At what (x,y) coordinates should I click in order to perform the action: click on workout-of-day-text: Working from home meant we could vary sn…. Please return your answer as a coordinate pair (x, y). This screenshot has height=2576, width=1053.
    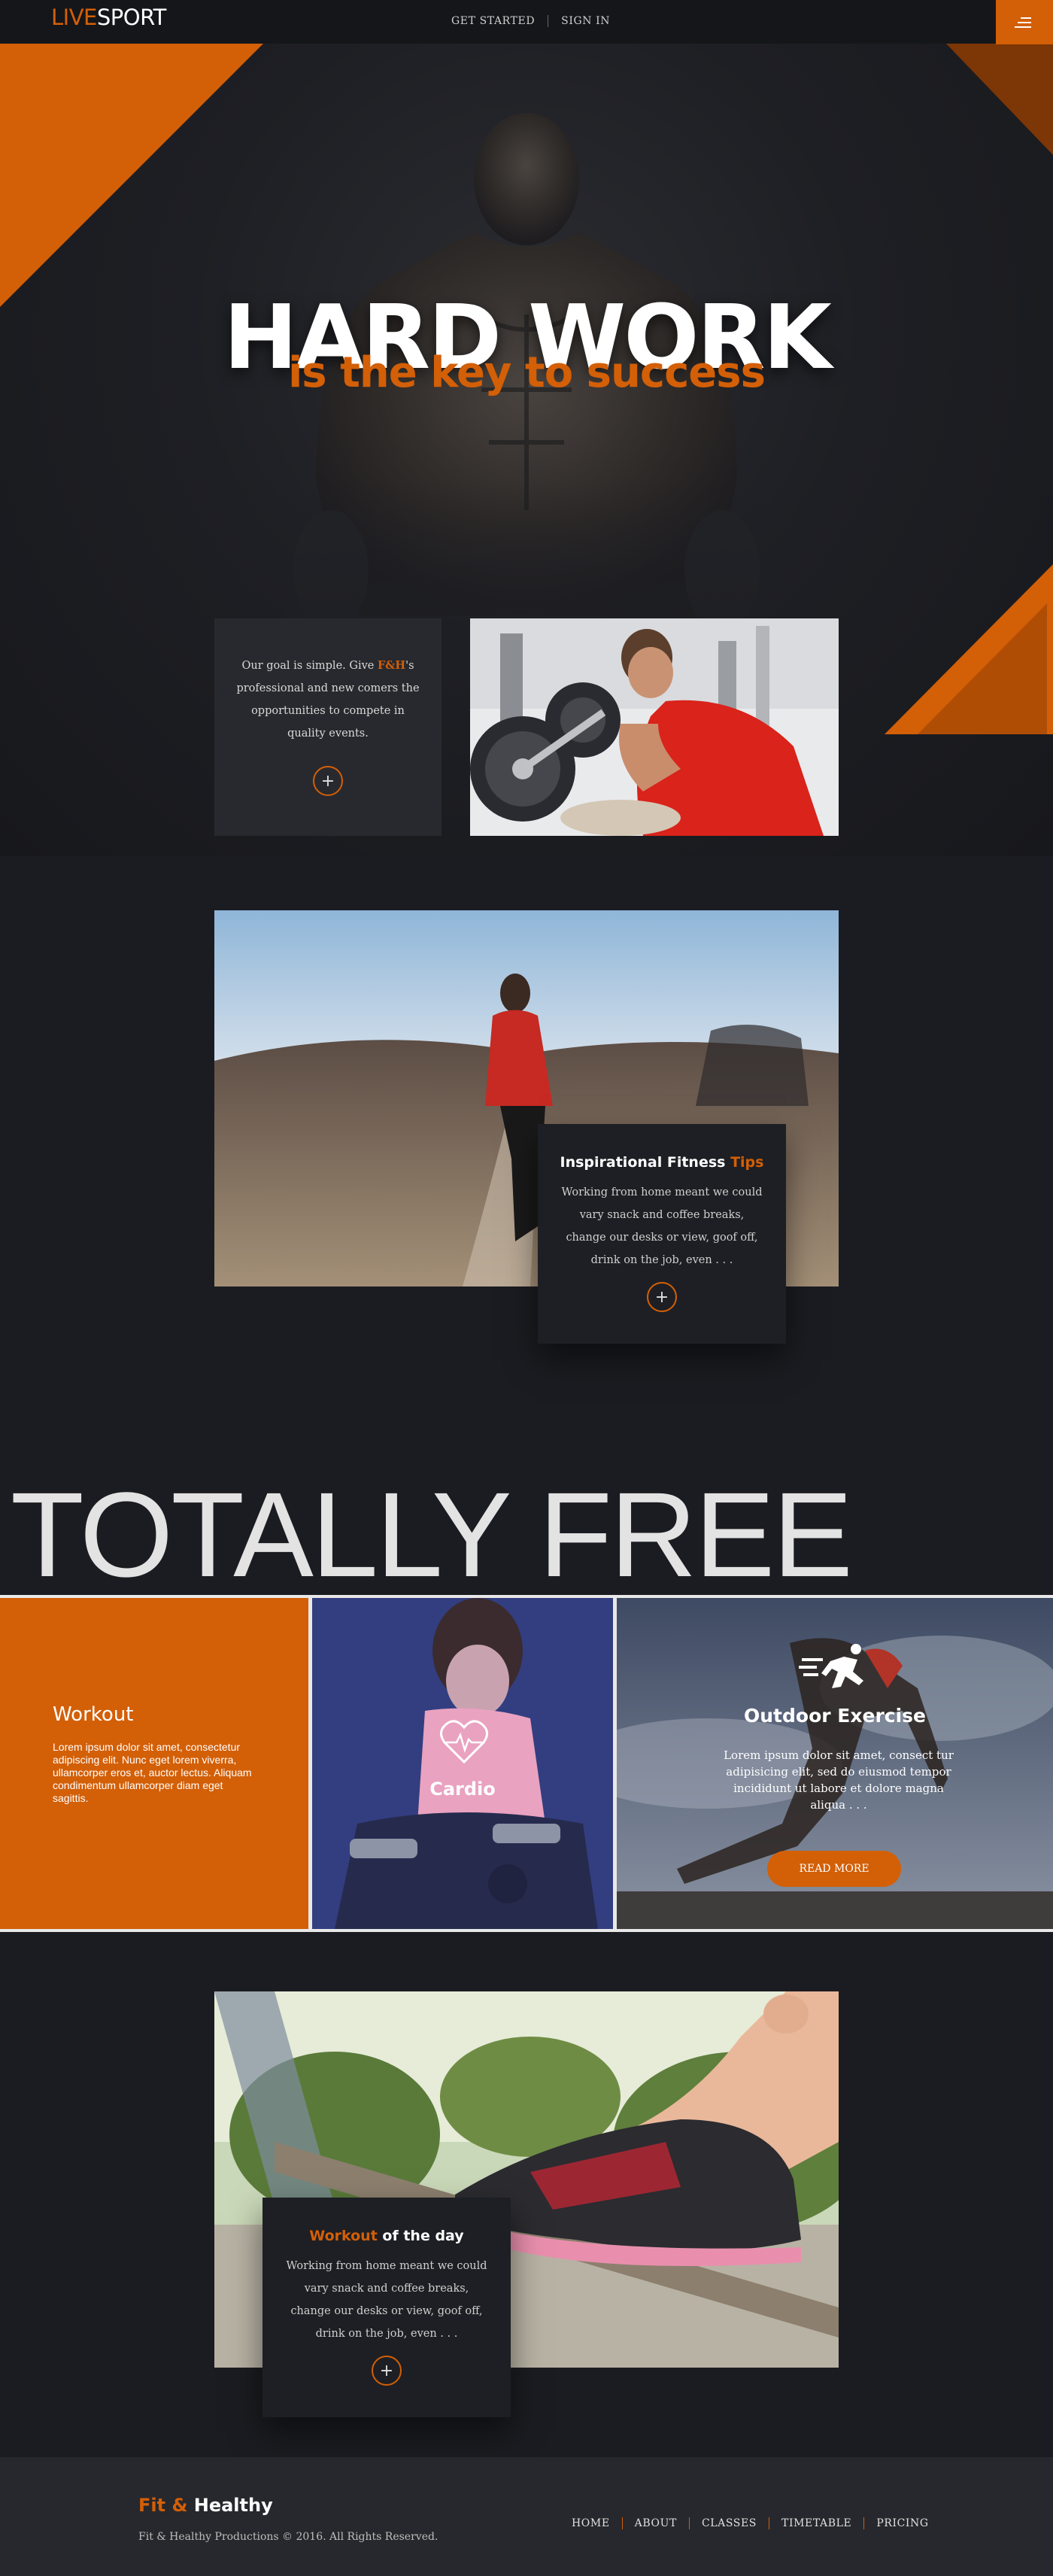
    Looking at the image, I should click on (387, 2300).